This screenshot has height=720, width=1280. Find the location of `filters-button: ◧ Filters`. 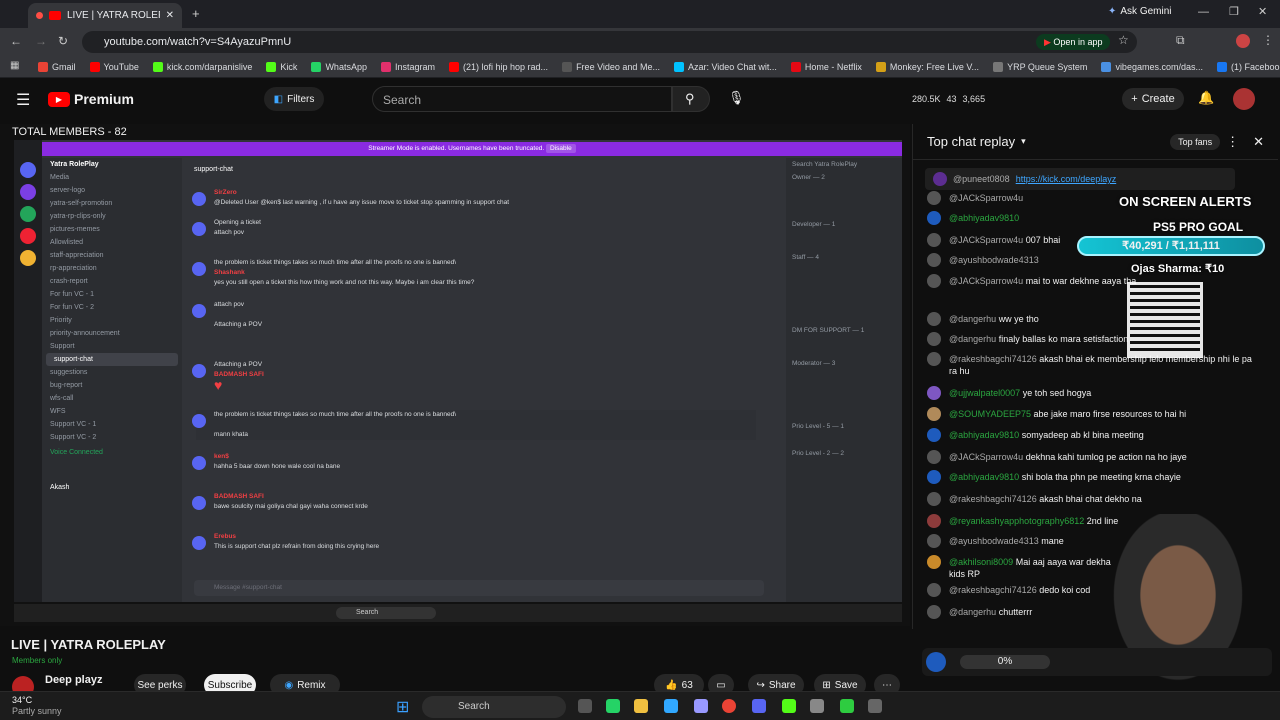

filters-button: ◧ Filters is located at coordinates (294, 99).